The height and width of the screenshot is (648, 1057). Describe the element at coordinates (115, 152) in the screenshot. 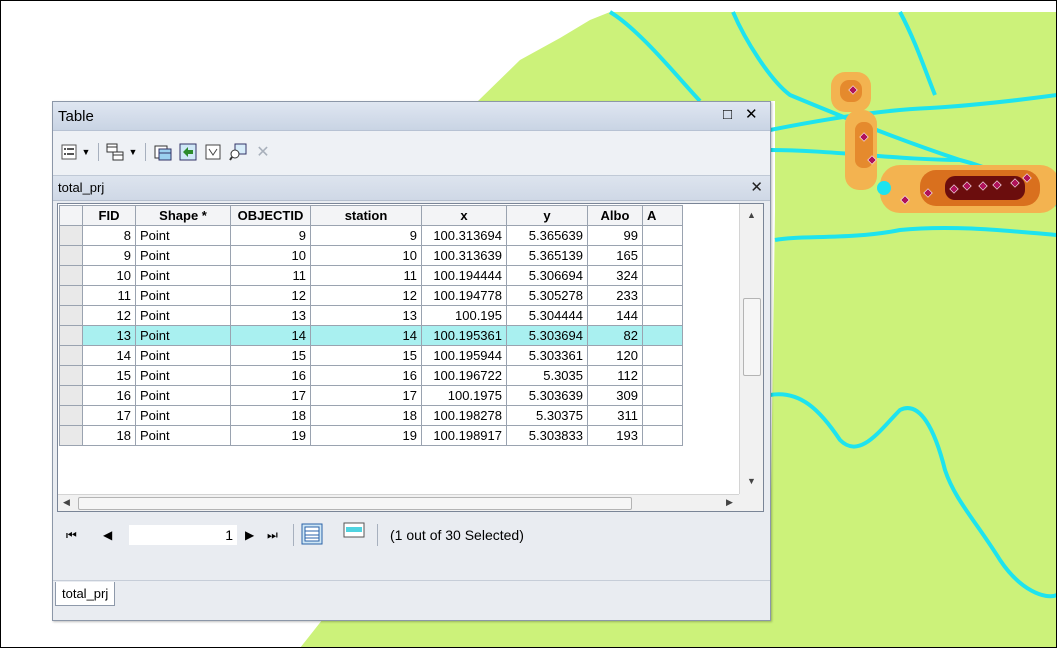

I see `related-tables-button` at that location.